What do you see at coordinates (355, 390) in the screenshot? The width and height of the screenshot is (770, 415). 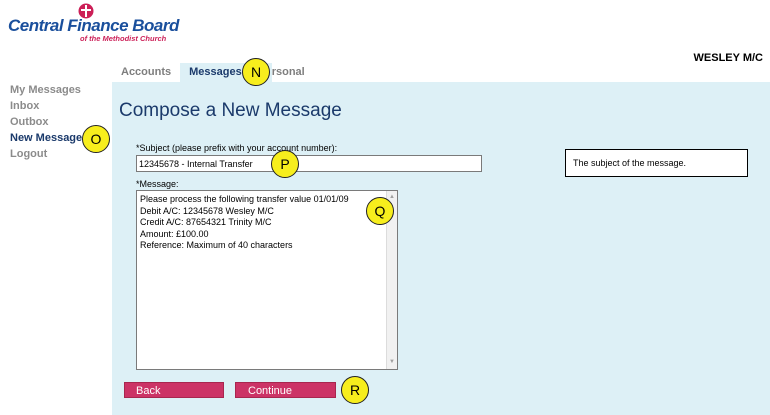 I see `callout-r: R` at bounding box center [355, 390].